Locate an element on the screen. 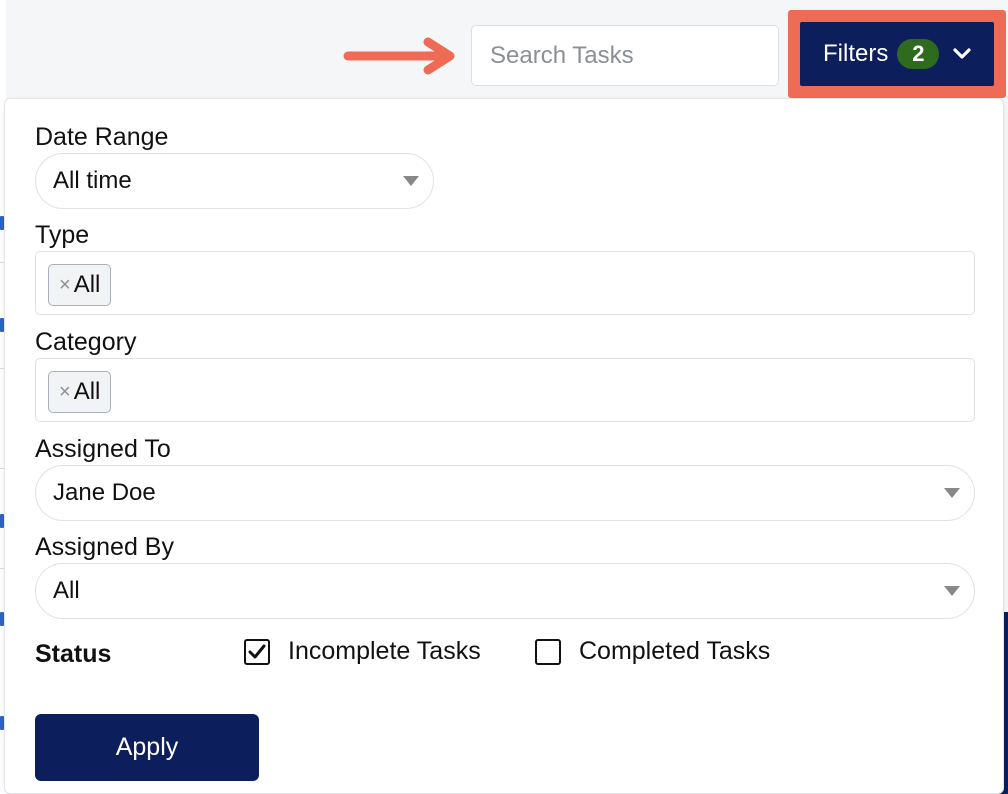 The image size is (1008, 794). assigned-to-value: Jane Doe is located at coordinates (104, 492).